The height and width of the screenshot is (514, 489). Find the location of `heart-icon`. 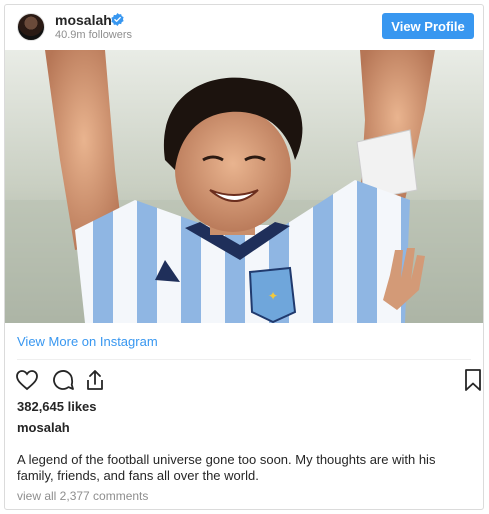

heart-icon is located at coordinates (27, 380).